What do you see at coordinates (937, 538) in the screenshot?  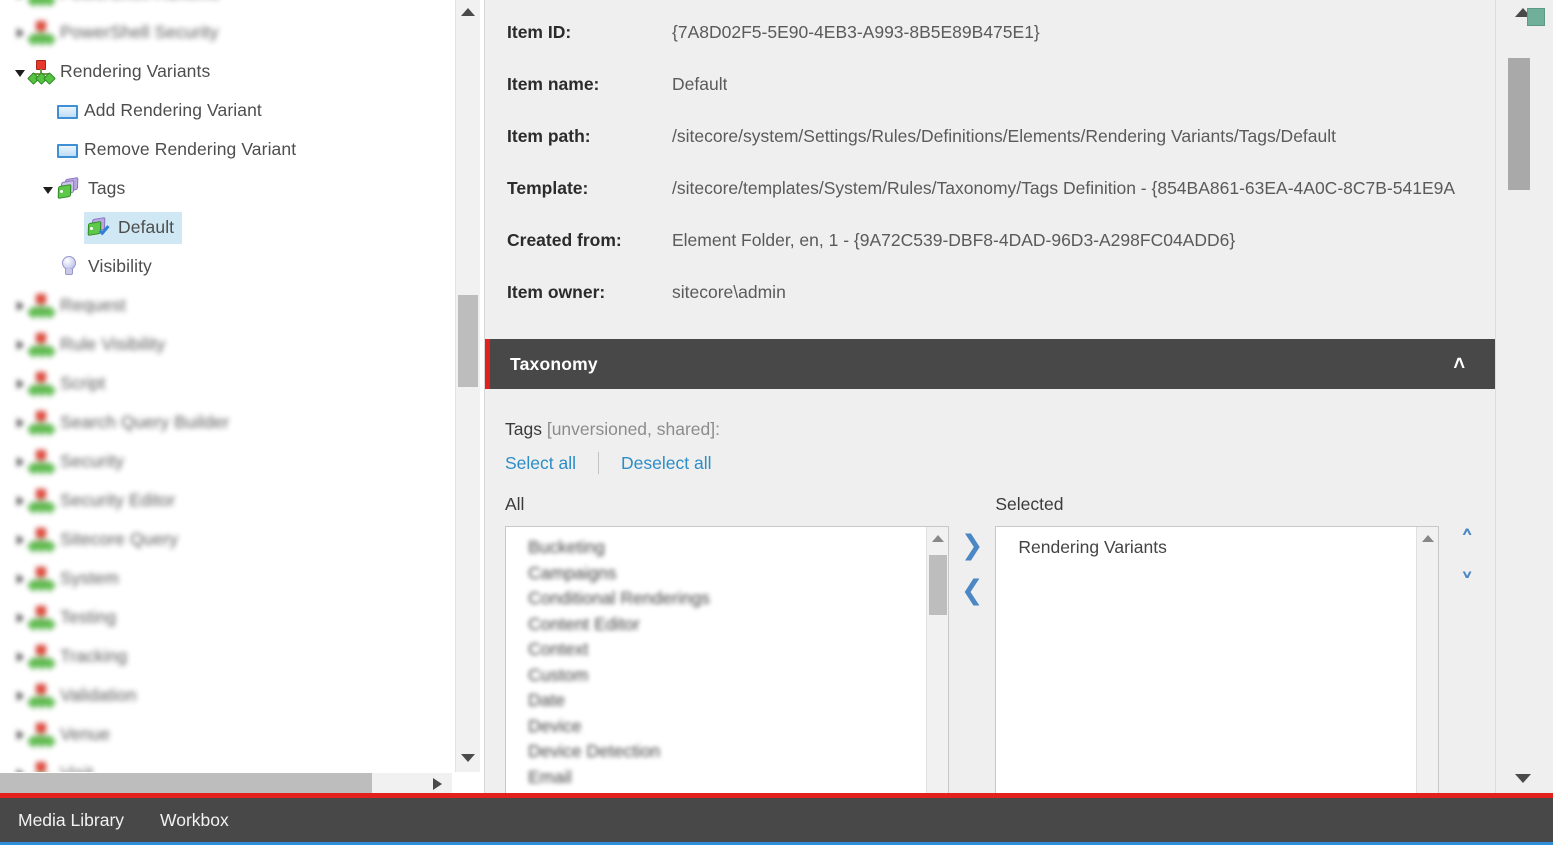 I see `all-list-scroll-up-arrow` at bounding box center [937, 538].